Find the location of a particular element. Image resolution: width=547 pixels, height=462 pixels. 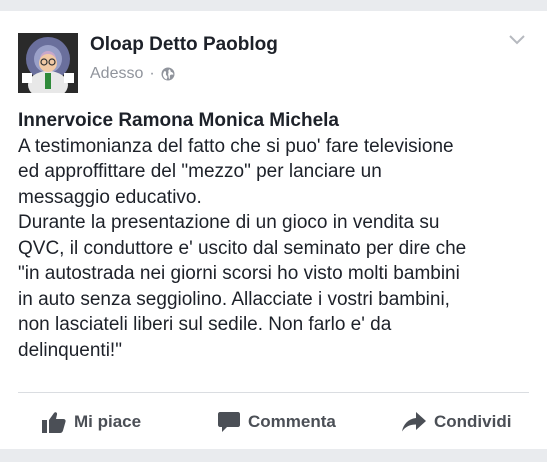

speech-bubble-icon is located at coordinates (229, 421).